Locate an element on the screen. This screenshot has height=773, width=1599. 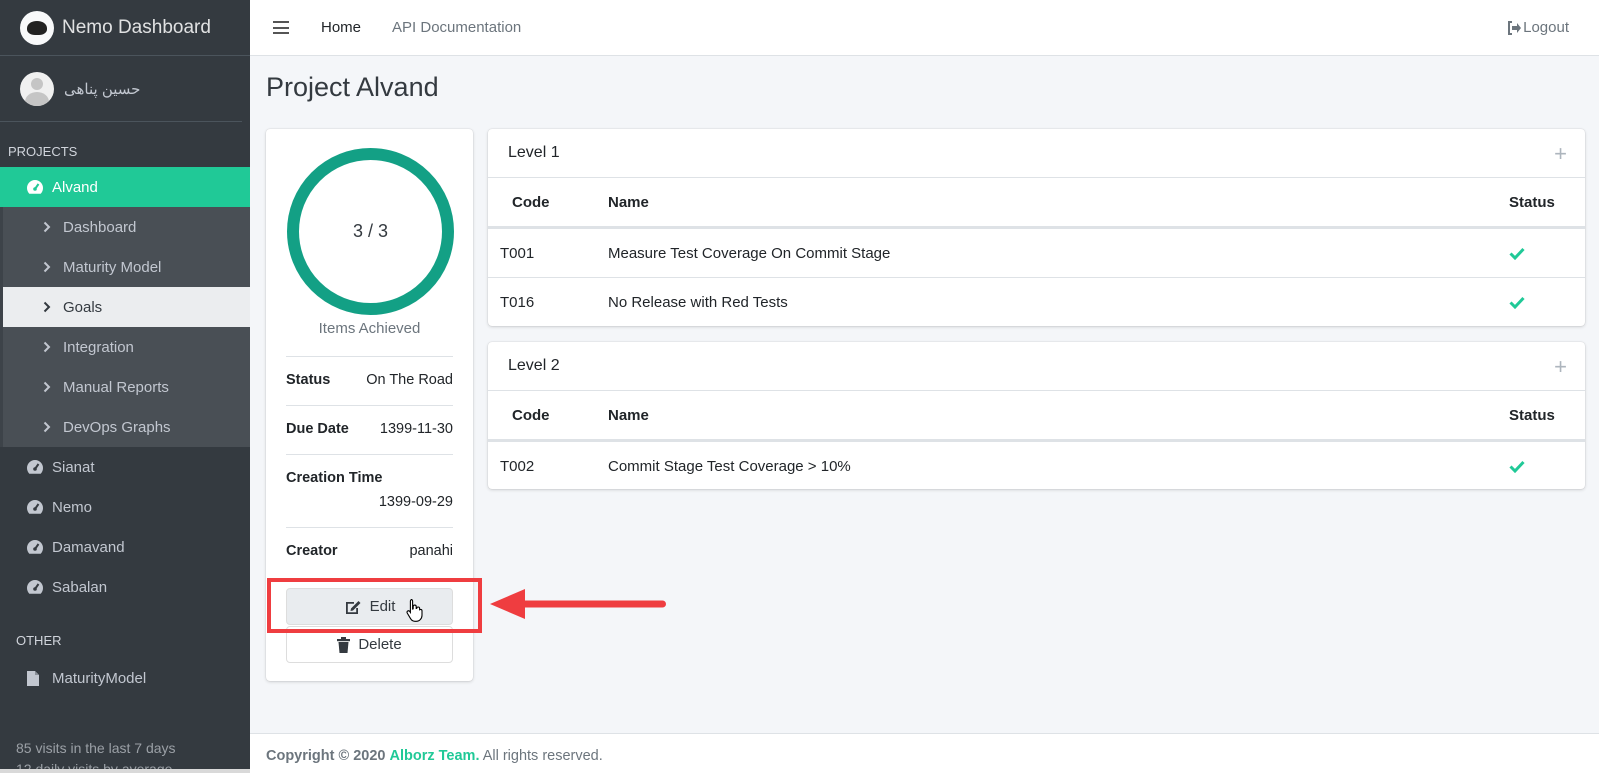
brand-title: Nemo Dashboard is located at coordinates (136, 27).